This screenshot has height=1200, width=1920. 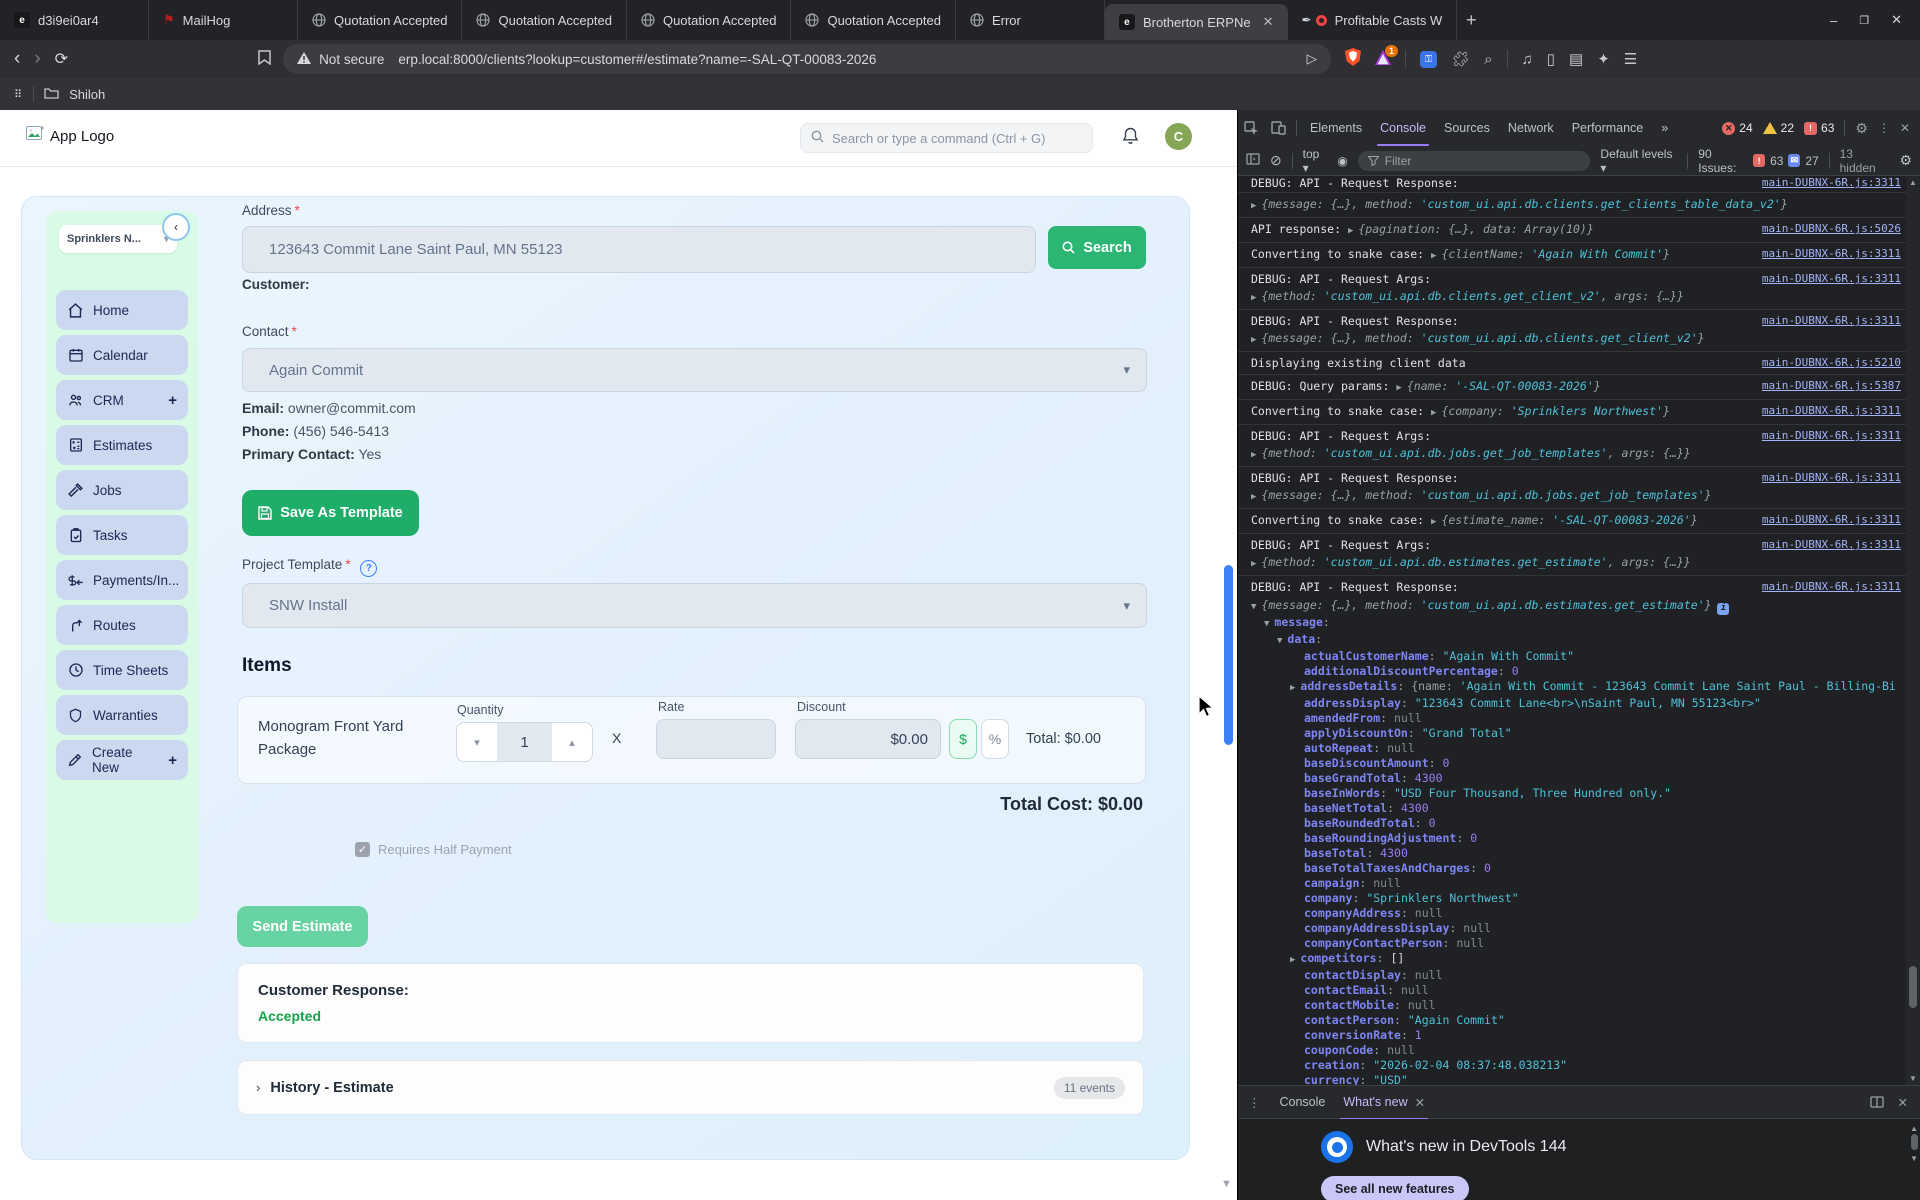 I want to click on send-estimate-button: Send Estimate, so click(x=302, y=926).